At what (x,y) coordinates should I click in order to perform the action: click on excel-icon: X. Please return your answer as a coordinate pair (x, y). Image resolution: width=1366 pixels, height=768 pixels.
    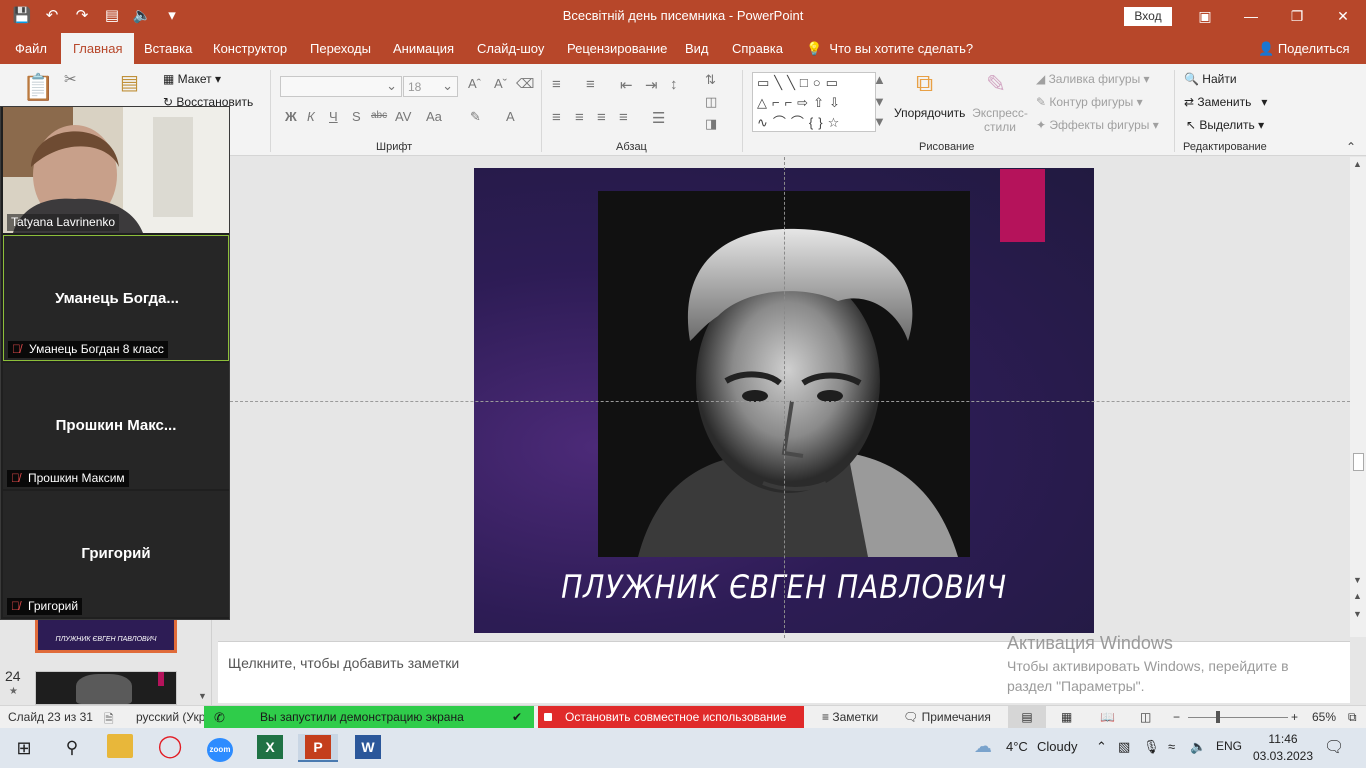
    Looking at the image, I should click on (270, 748).